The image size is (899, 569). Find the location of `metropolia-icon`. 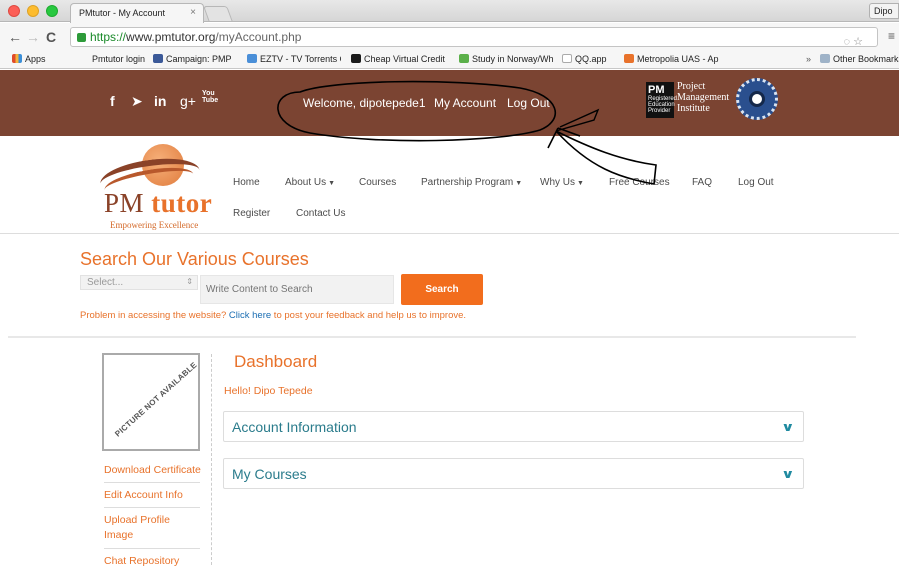

metropolia-icon is located at coordinates (629, 58).